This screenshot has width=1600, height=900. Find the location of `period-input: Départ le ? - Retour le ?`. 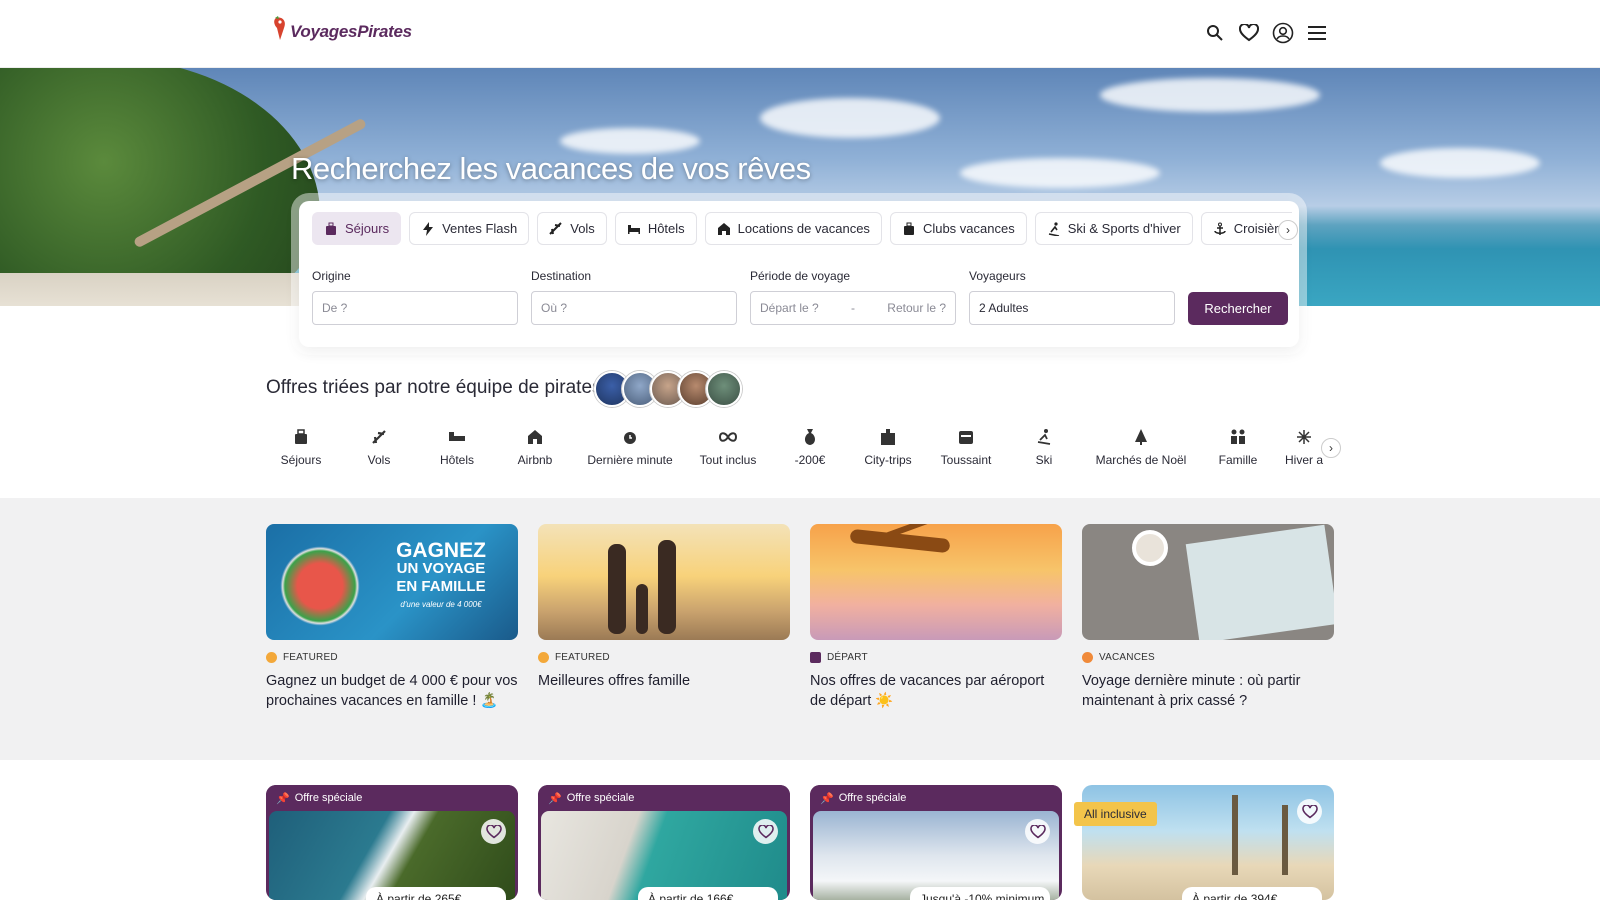

period-input: Départ le ? - Retour le ? is located at coordinates (853, 308).